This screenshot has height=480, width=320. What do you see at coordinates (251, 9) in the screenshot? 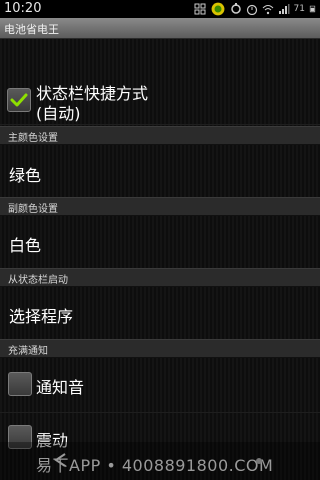
I see `alarm-icon` at bounding box center [251, 9].